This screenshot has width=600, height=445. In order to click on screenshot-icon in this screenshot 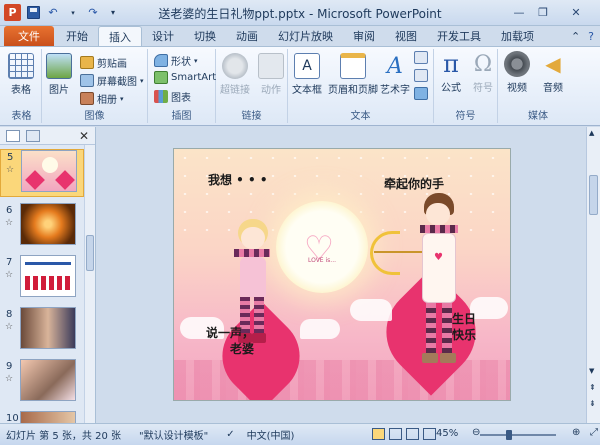, I will do `click(87, 80)`.